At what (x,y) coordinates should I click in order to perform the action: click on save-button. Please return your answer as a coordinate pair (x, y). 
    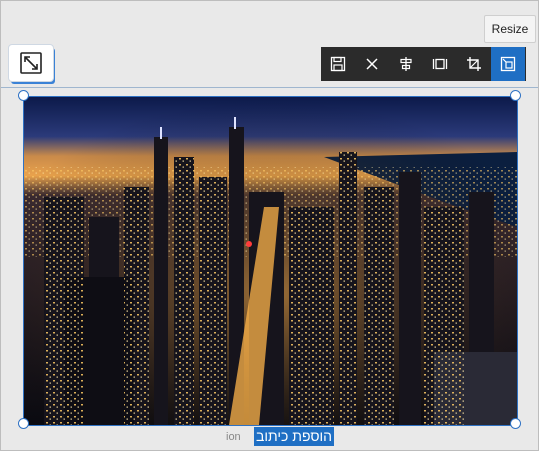
    Looking at the image, I should click on (338, 64).